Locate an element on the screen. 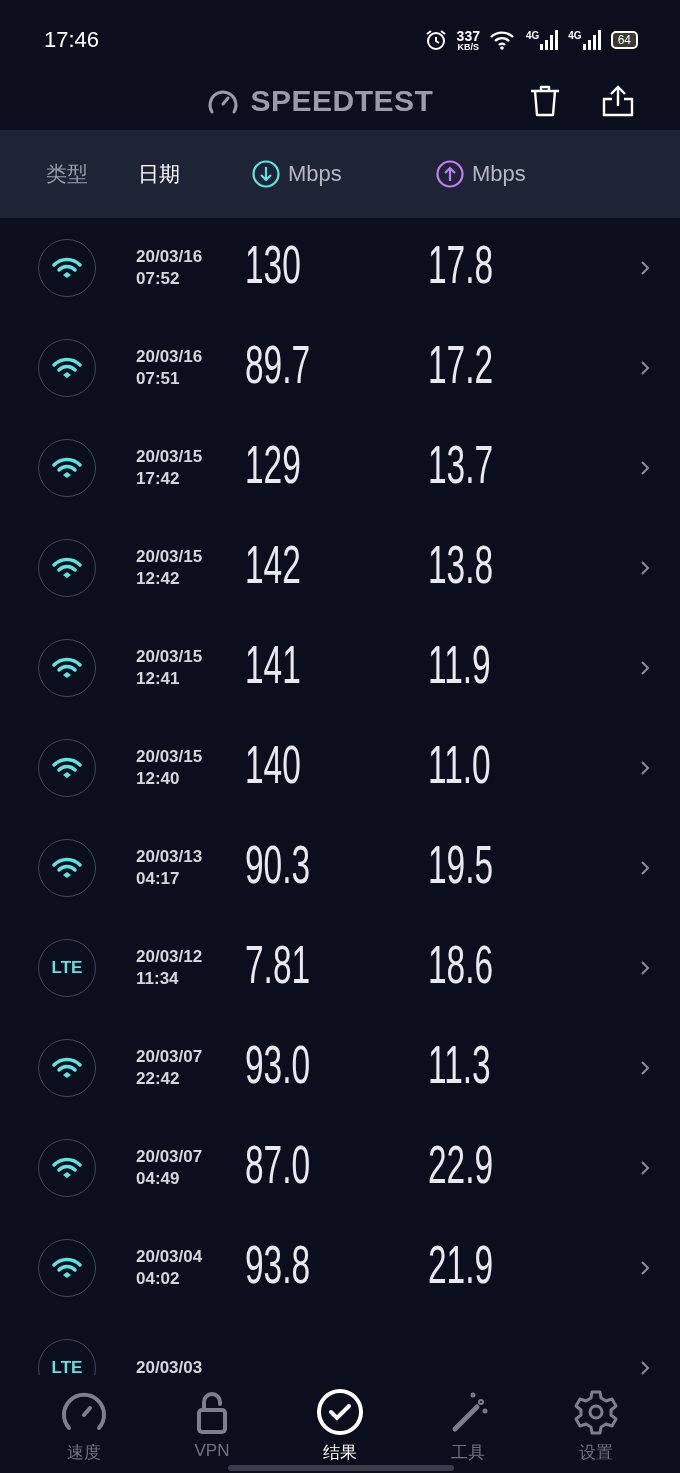  download-speed: 140 is located at coordinates (273, 764).